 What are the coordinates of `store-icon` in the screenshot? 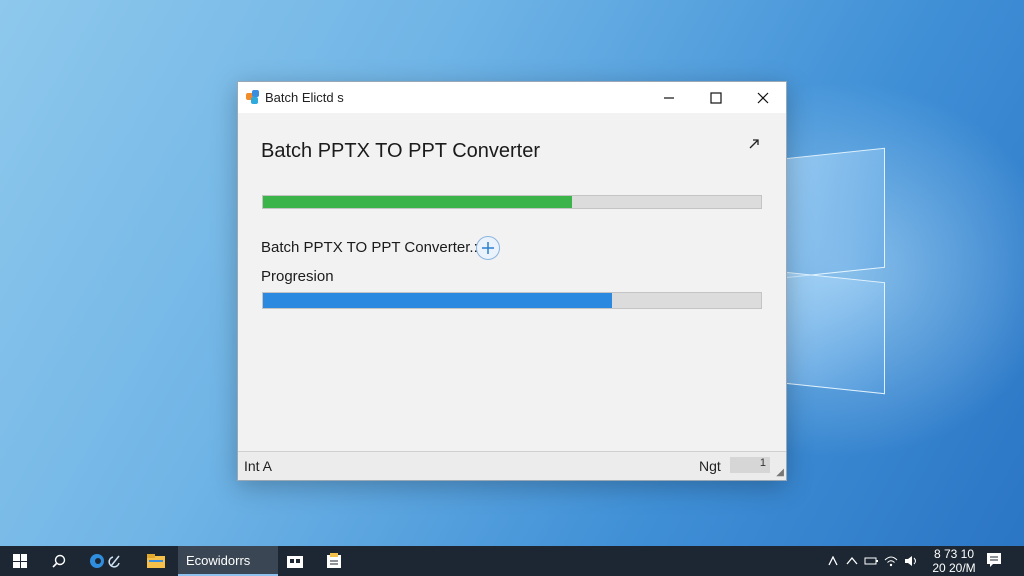 It's located at (295, 562).